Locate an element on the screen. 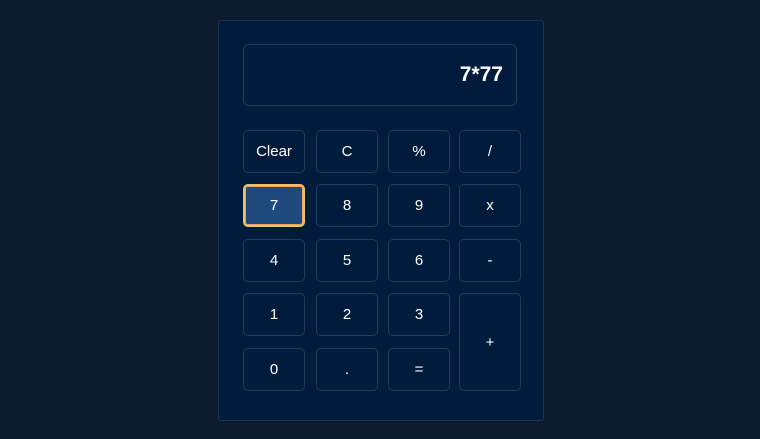  multiply-button: x is located at coordinates (490, 205).